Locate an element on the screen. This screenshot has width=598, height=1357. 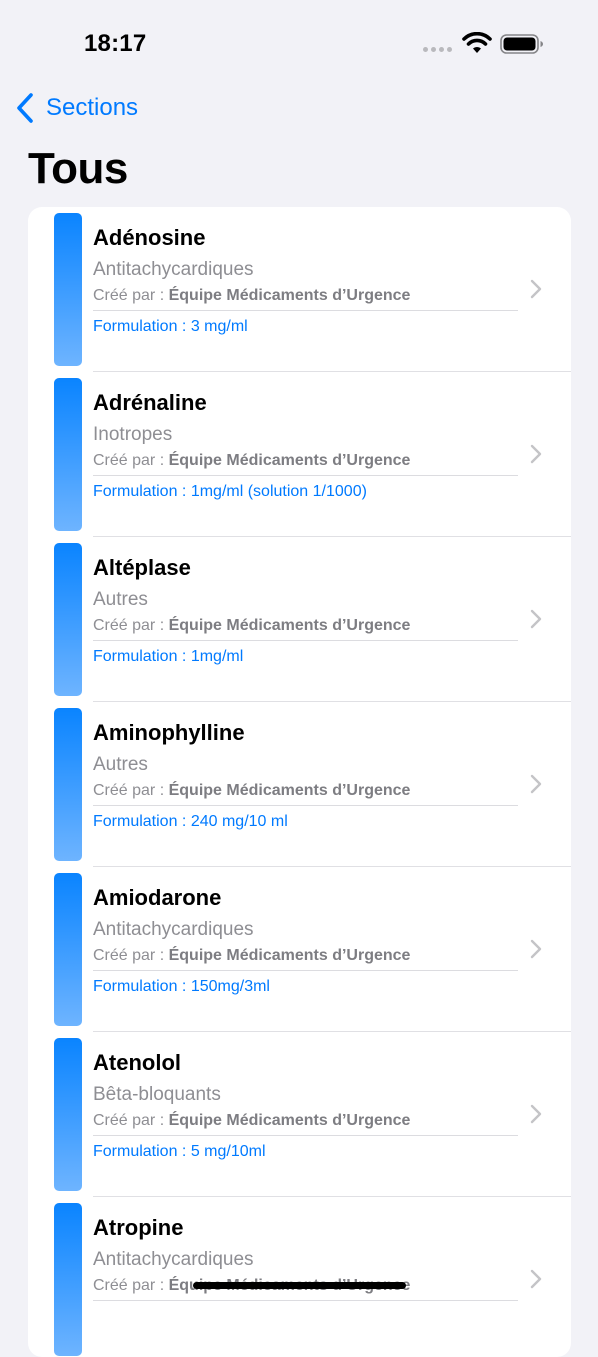
formulation-value: 1mg/ml is located at coordinates (217, 656).